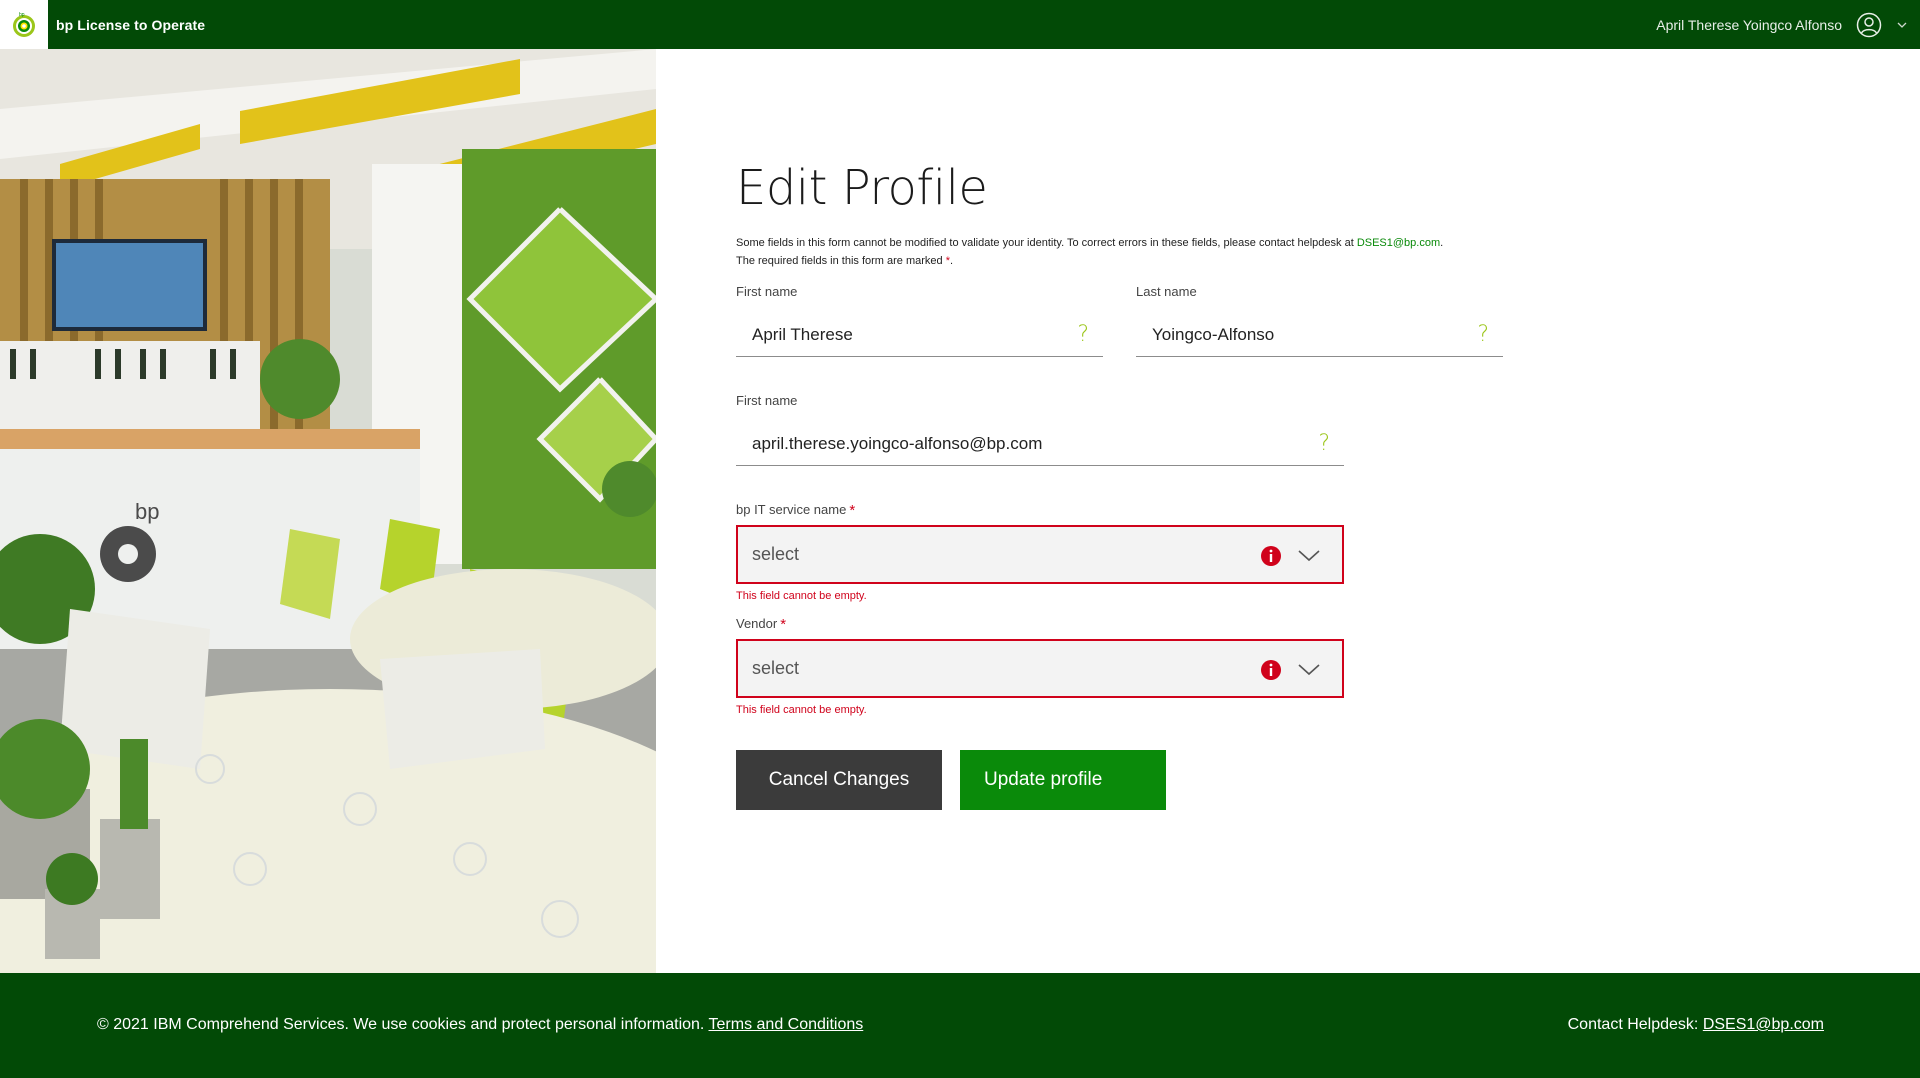  What do you see at coordinates (1063, 780) in the screenshot?
I see `update-profile-button: Update profile` at bounding box center [1063, 780].